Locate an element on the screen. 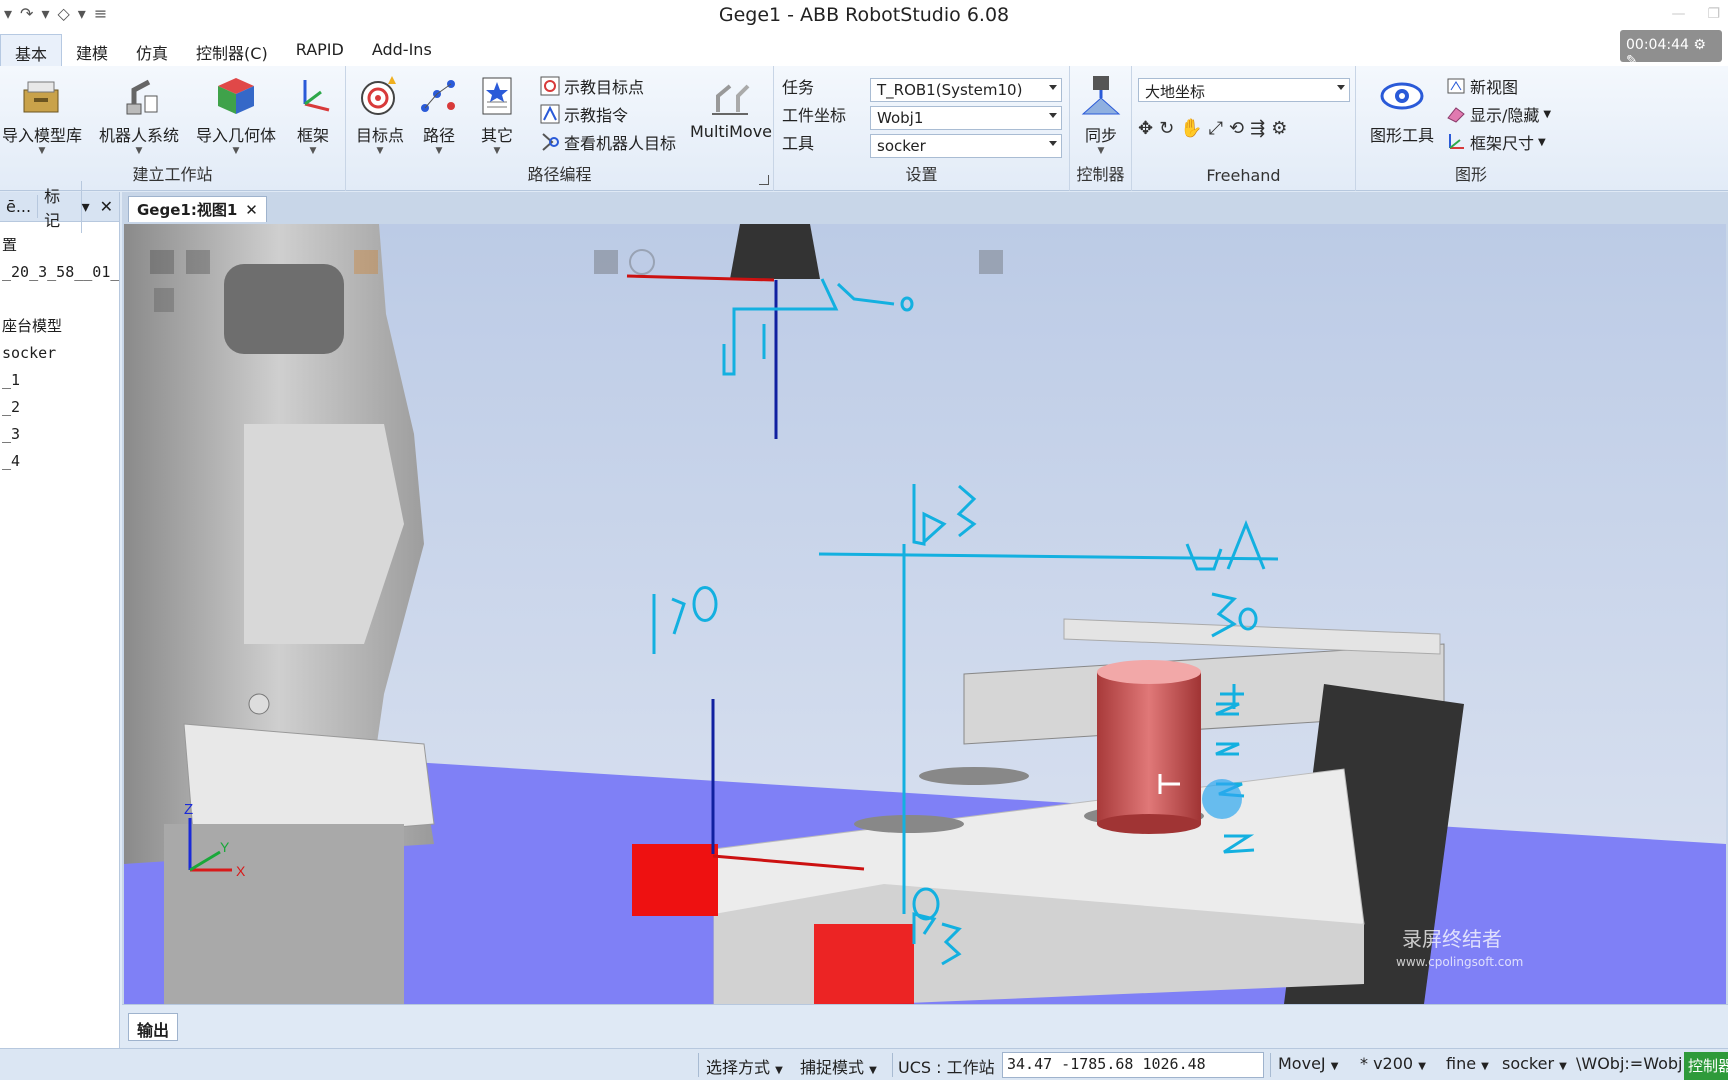 The width and height of the screenshot is (1728, 1080). socket-tool-model is located at coordinates (775, 251).